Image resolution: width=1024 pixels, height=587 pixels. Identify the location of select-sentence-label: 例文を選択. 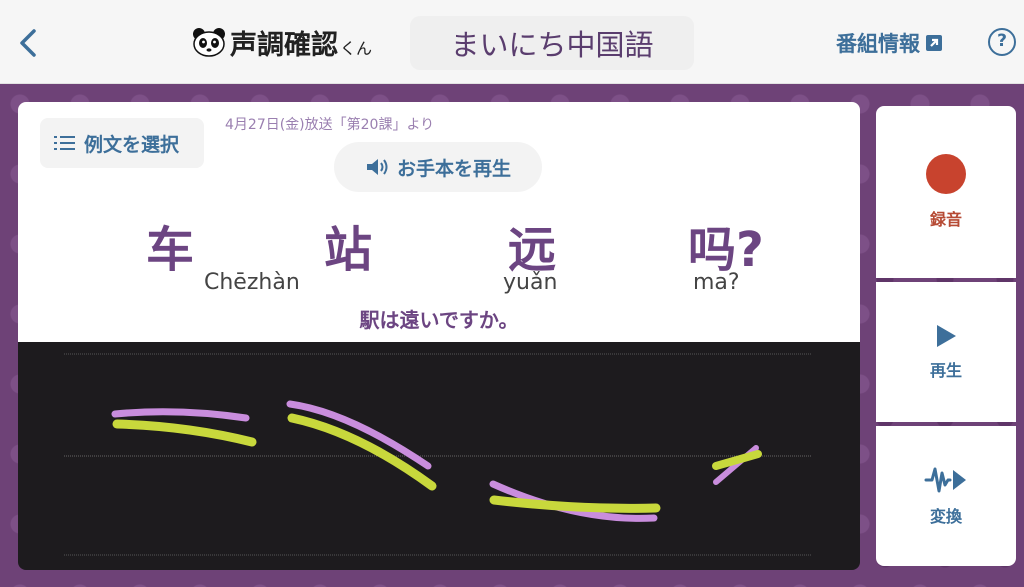
(132, 144).